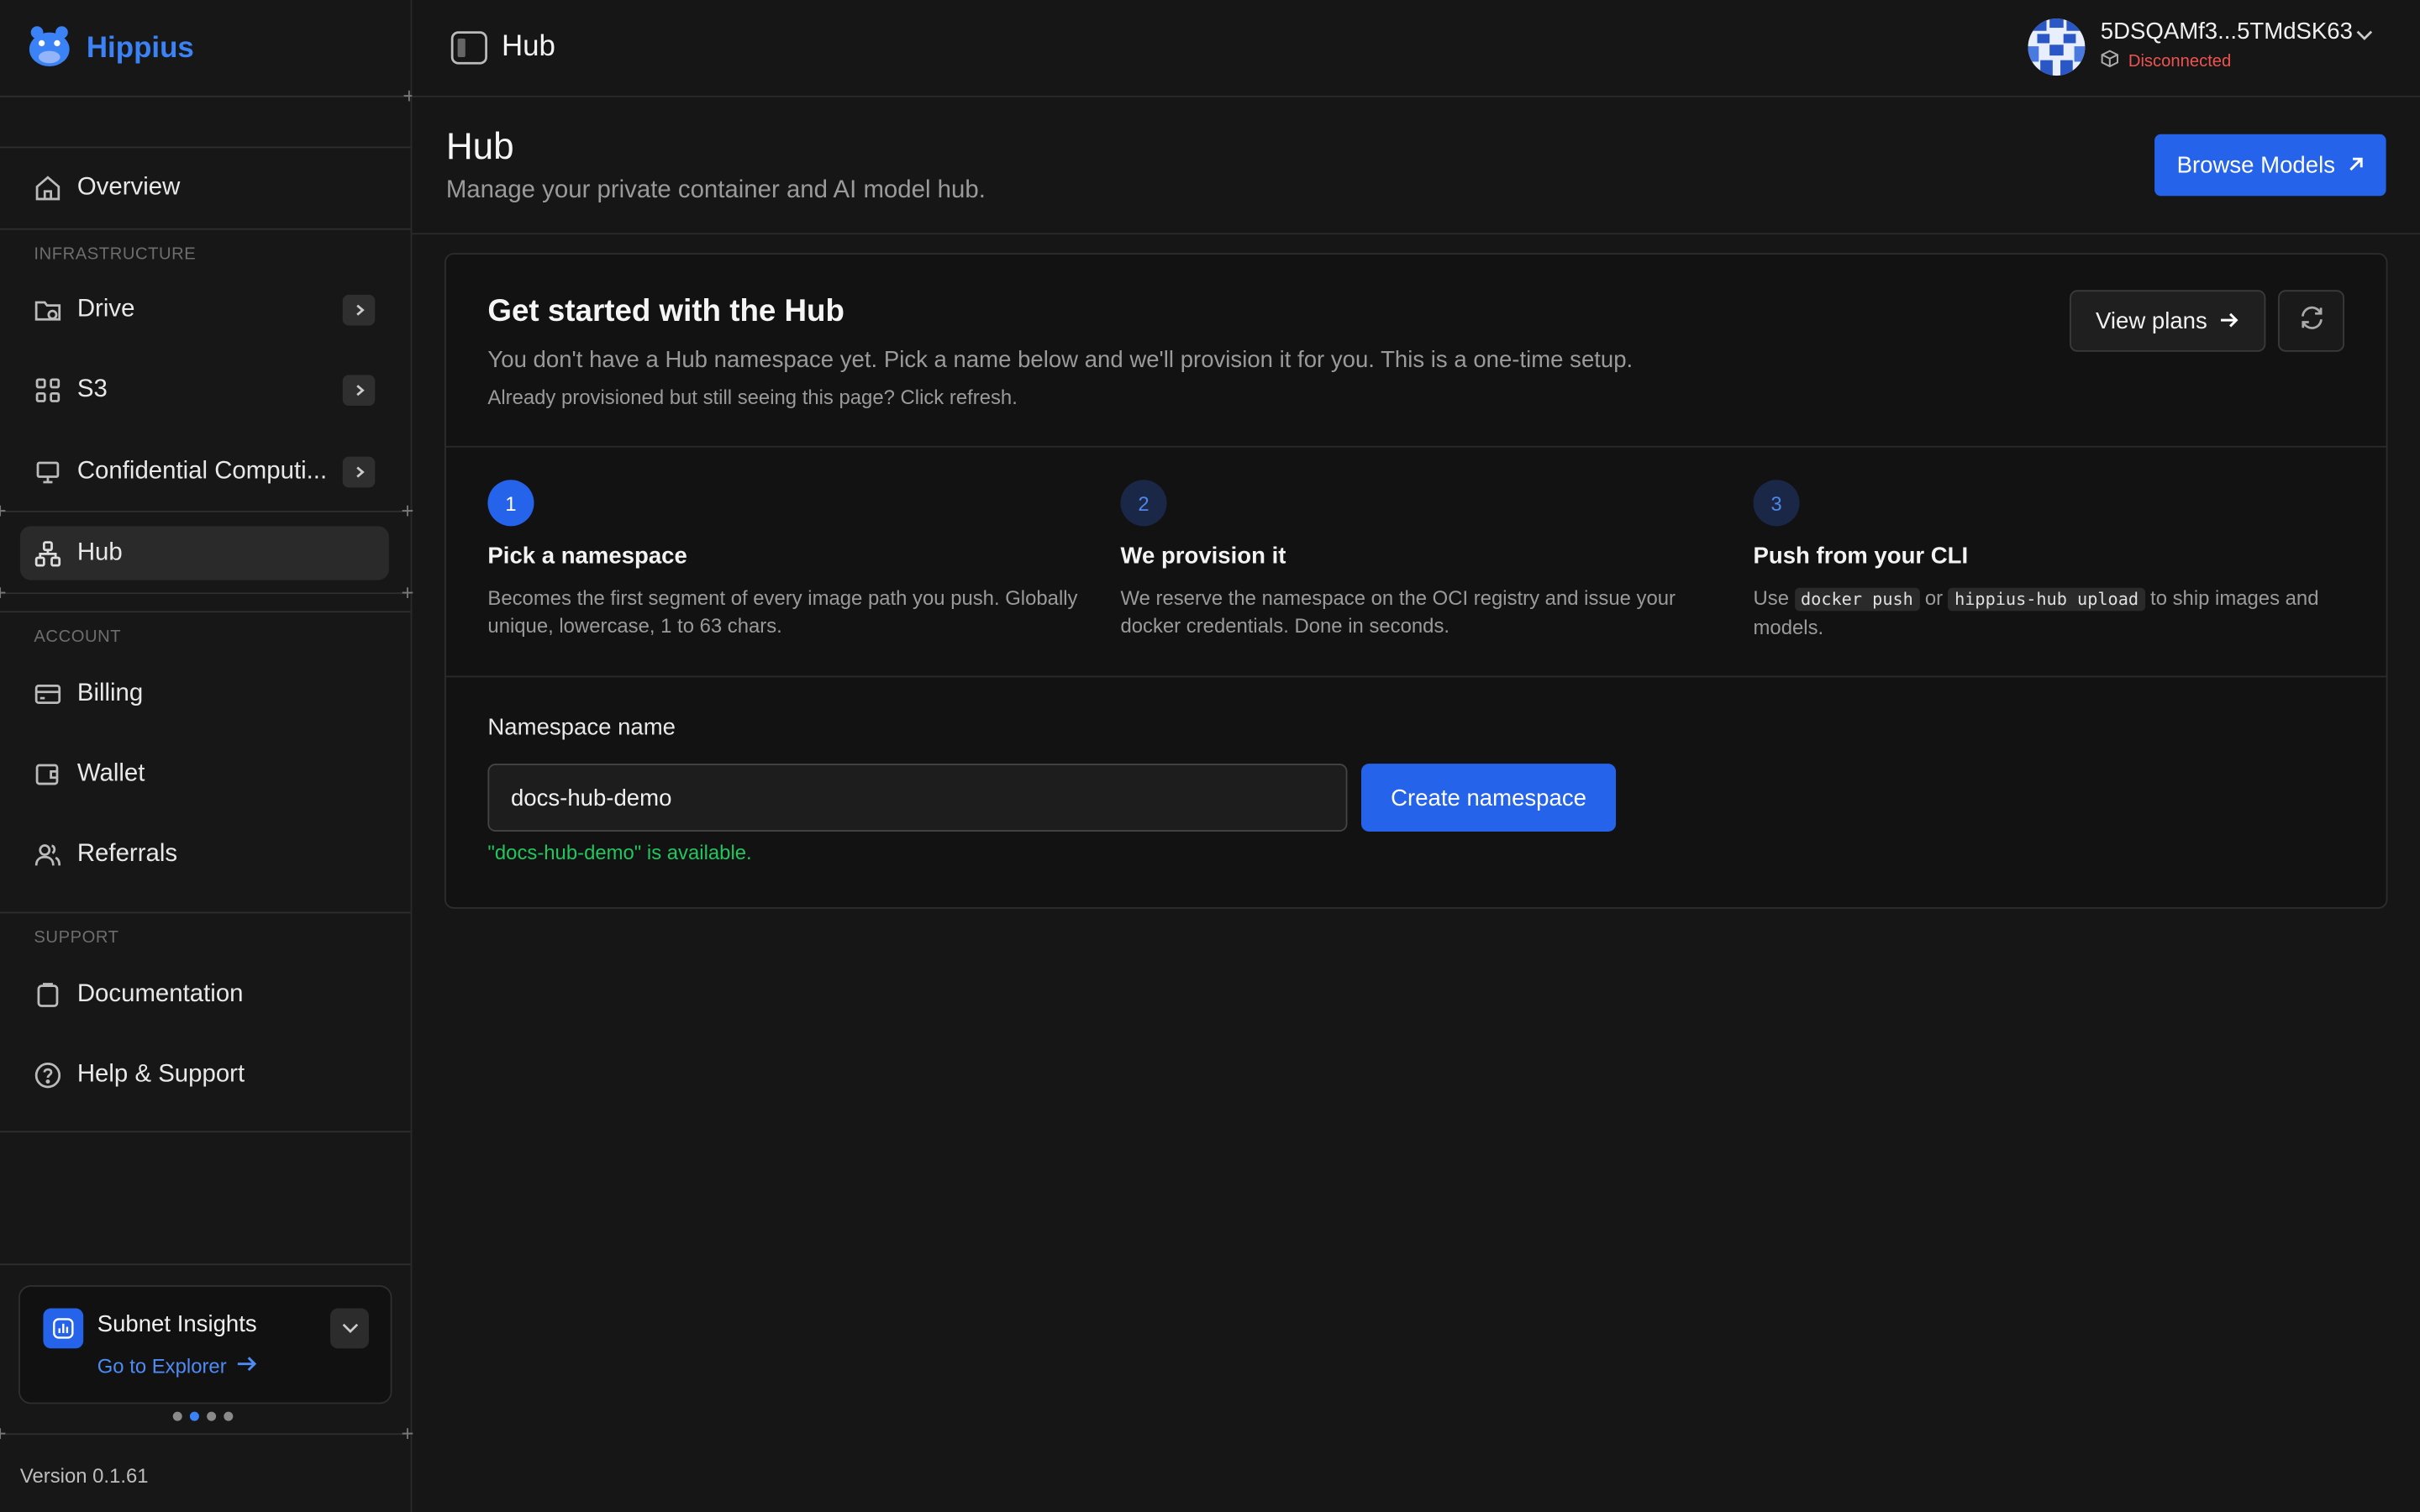  I want to click on page-title: Hub, so click(480, 147).